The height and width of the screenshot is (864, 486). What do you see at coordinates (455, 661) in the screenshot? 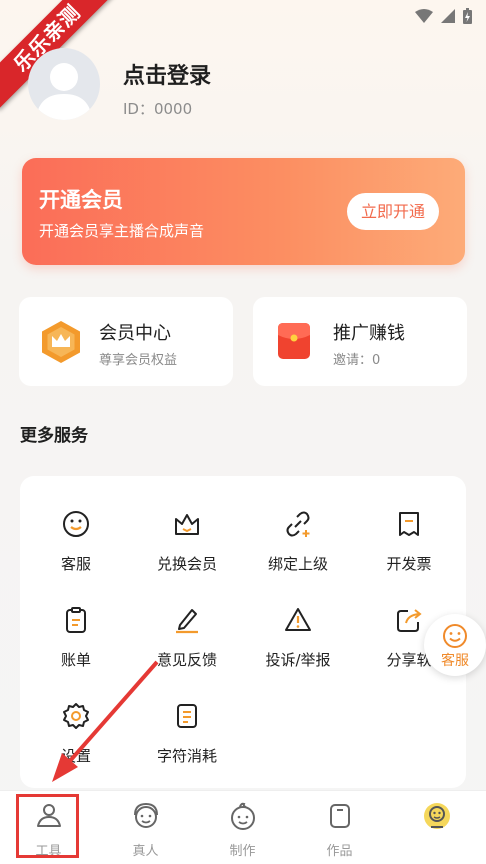
I see `floating-support-label: 客服` at bounding box center [455, 661].